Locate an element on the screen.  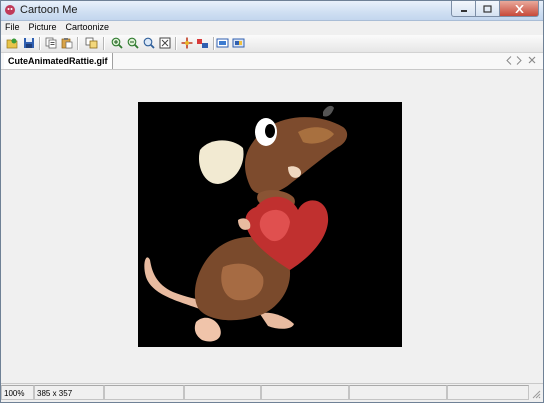
fit-window-icon is located at coordinates (164, 43).